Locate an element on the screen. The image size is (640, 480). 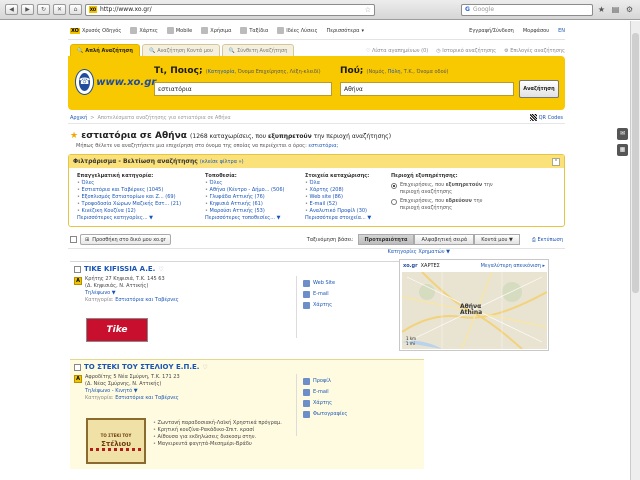
filter-item: Κηφισιά Αττικής (61) is located at coordinates (251, 204).